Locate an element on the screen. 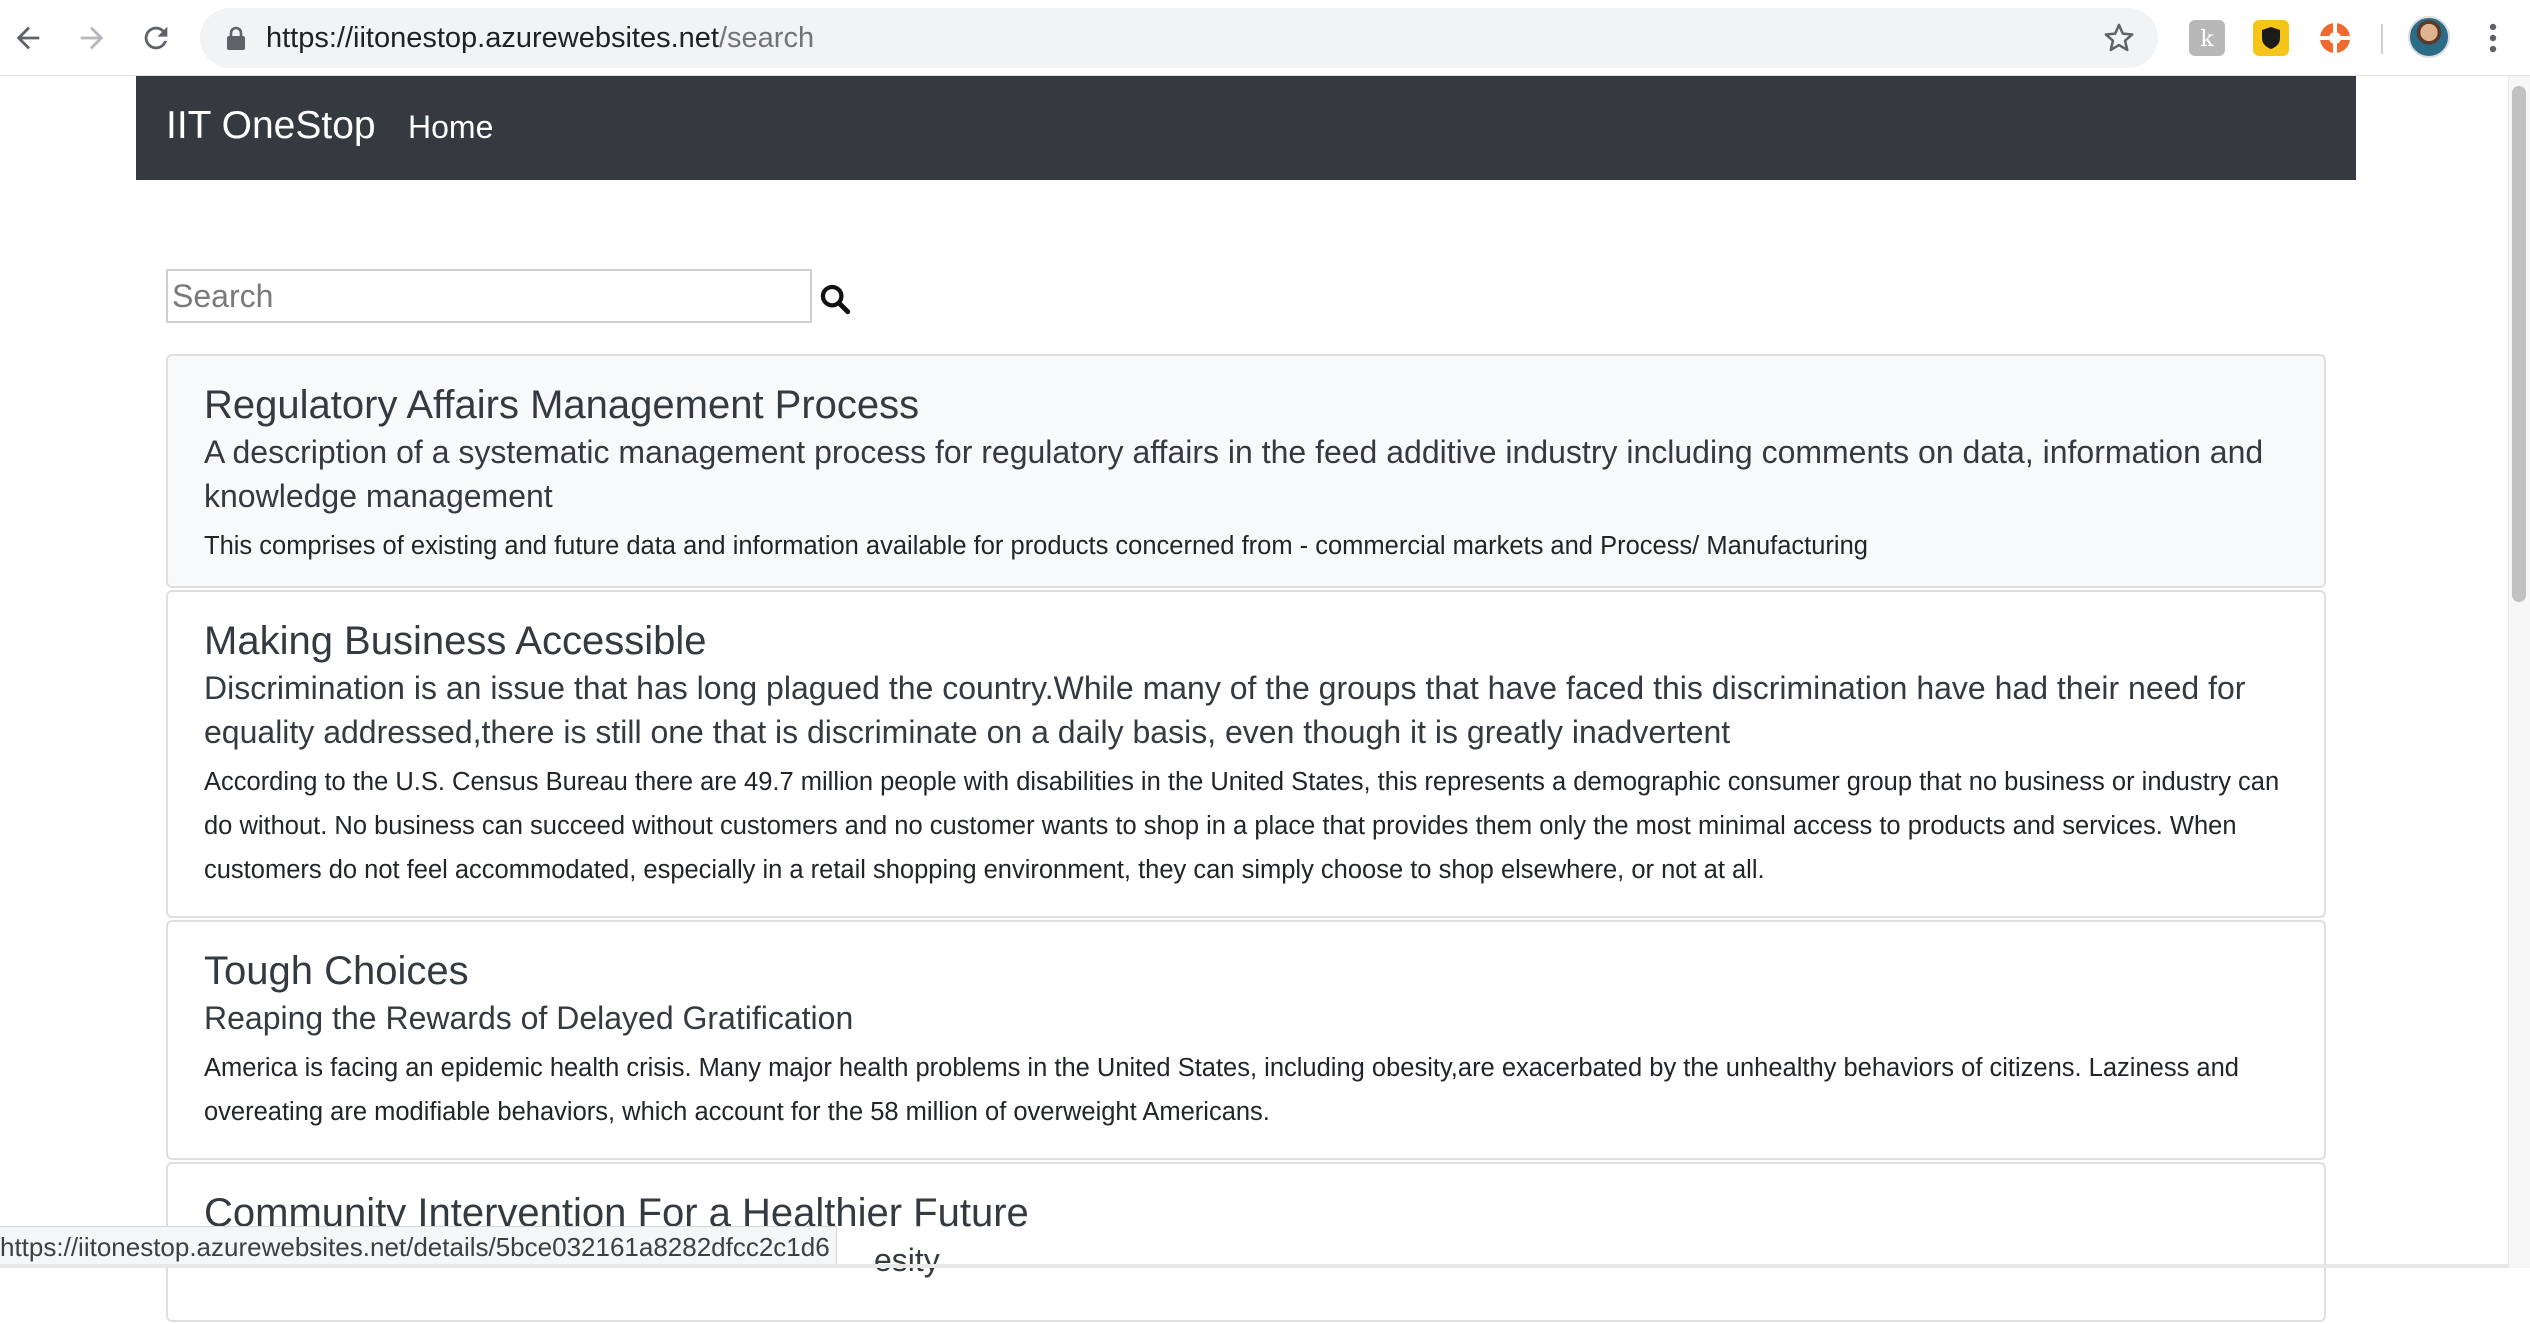 This screenshot has width=2530, height=1324. result-title: Tough Choices is located at coordinates (1246, 971).